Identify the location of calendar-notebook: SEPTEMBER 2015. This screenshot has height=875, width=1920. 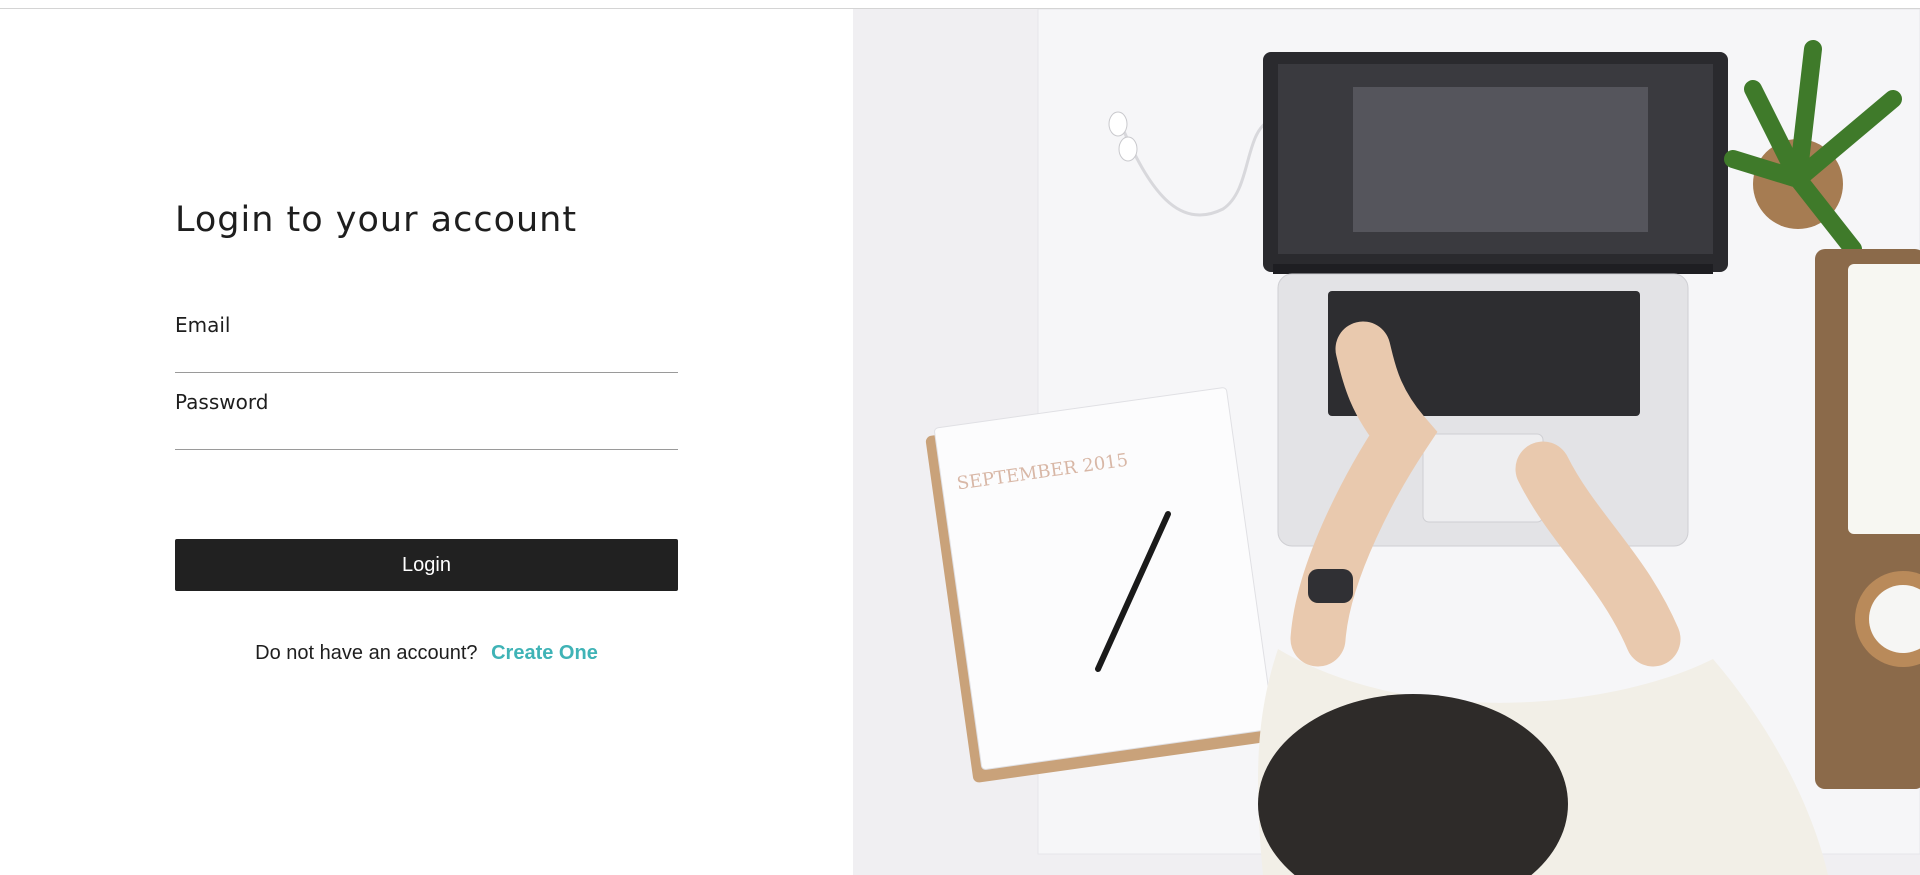
(1100, 585).